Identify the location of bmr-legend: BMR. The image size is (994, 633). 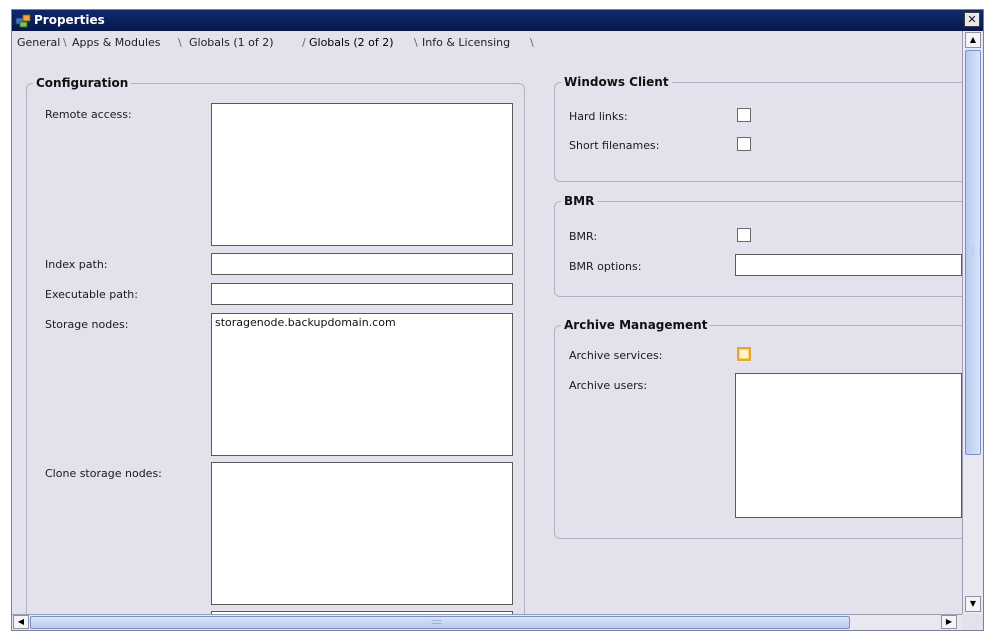
(579, 201).